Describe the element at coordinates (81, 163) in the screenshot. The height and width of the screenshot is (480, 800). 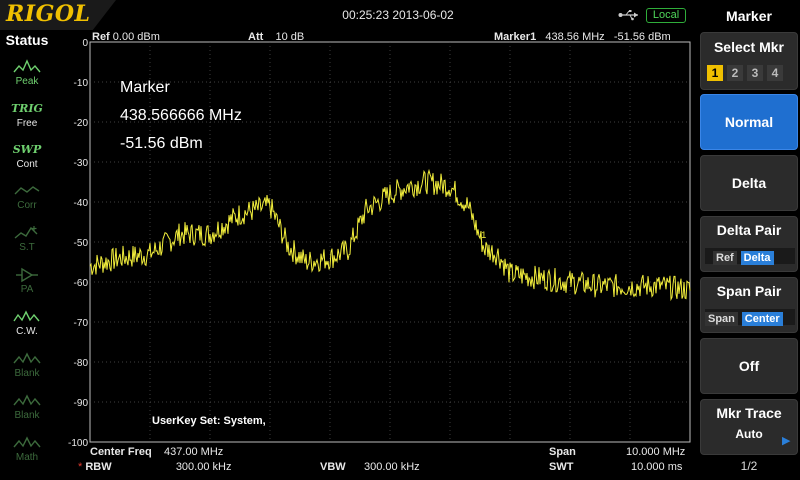
I see `y-tick-label: -30` at that location.